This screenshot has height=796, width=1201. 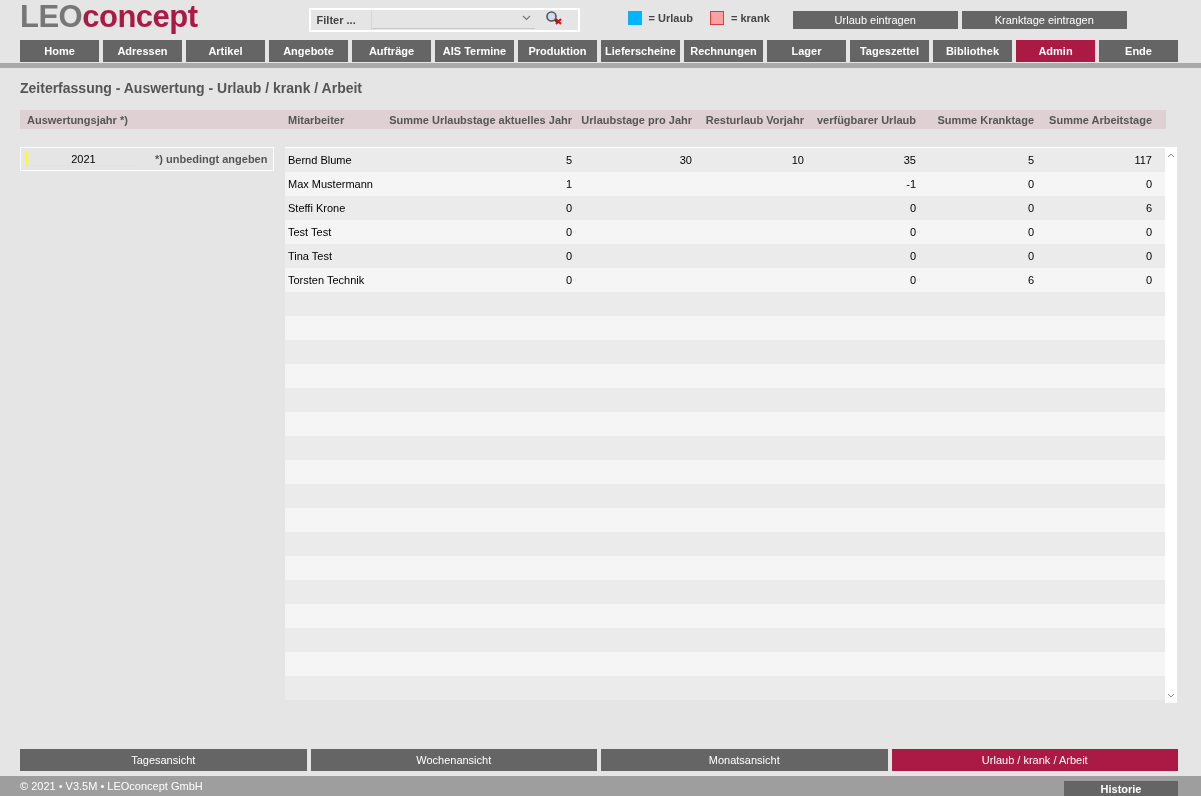 I want to click on column-header: Summe Arbeitstage, so click(x=1100, y=119).